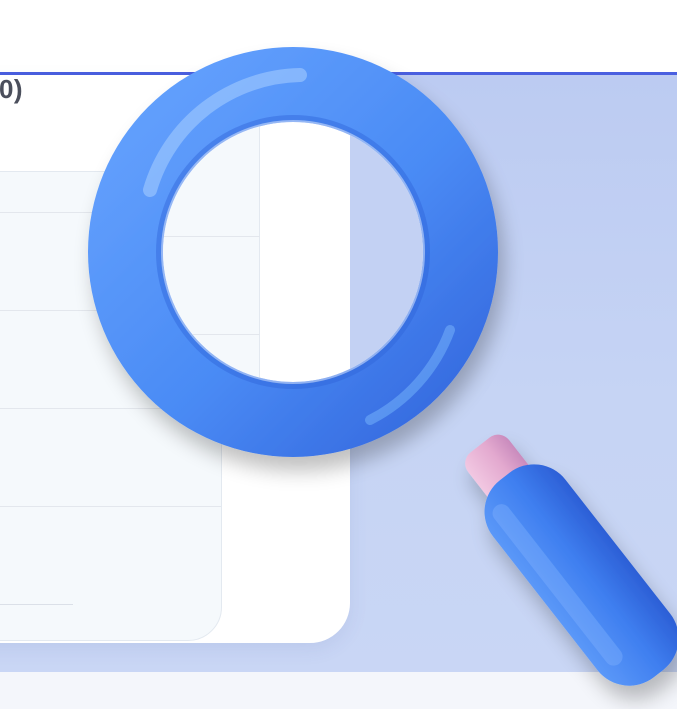 The image size is (677, 709). I want to click on card-title: 20), so click(12, 89).